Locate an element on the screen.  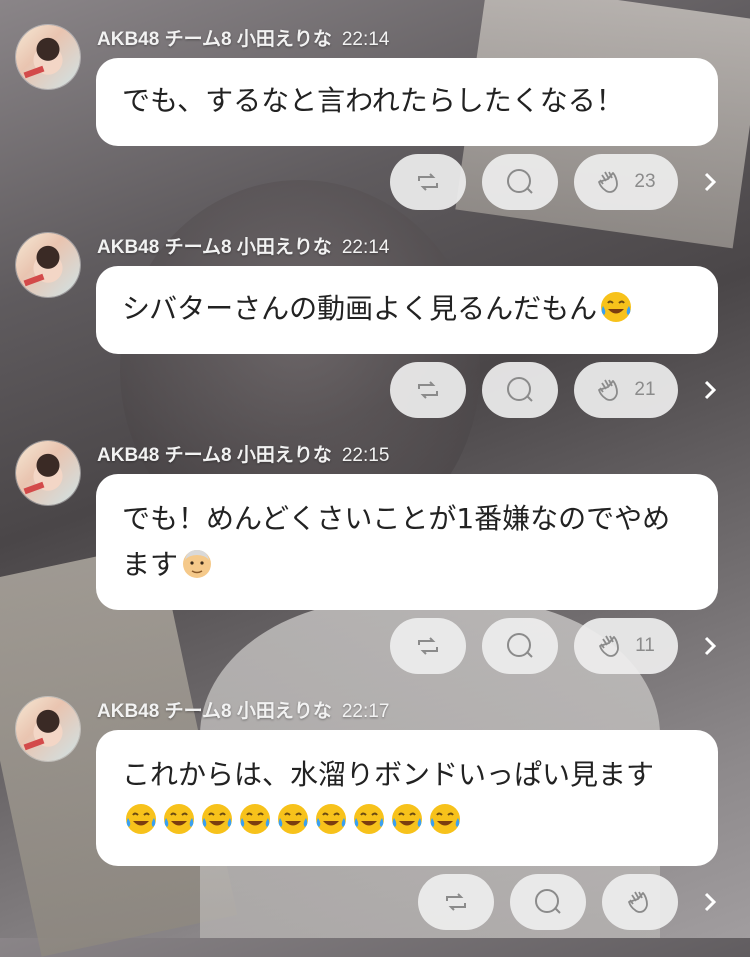
message-text: これからは、水溜りボンドいっぱい見ます is located at coordinates (388, 774).